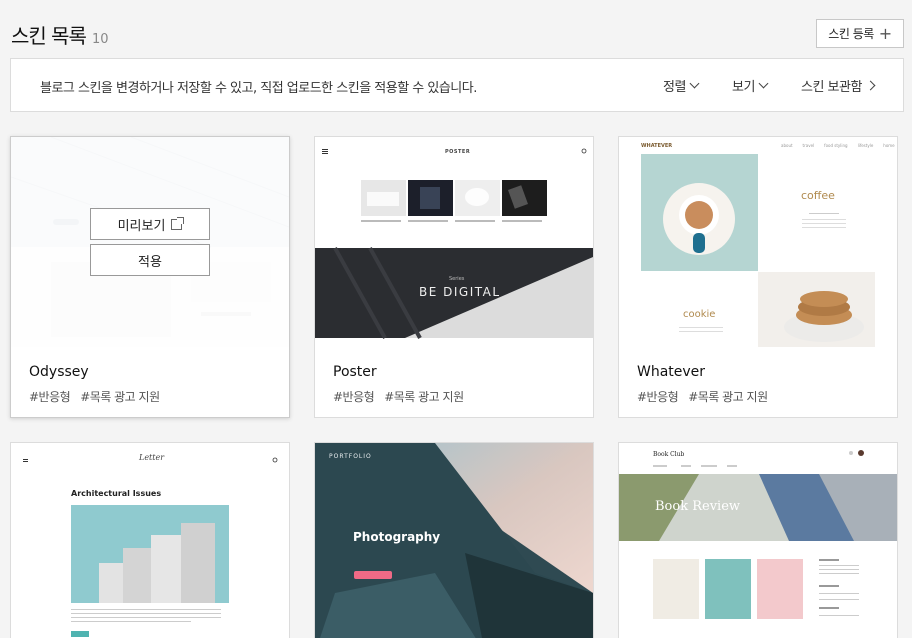 This screenshot has width=912, height=638. Describe the element at coordinates (758, 250) in the screenshot. I see `whatever-preview-art` at that location.